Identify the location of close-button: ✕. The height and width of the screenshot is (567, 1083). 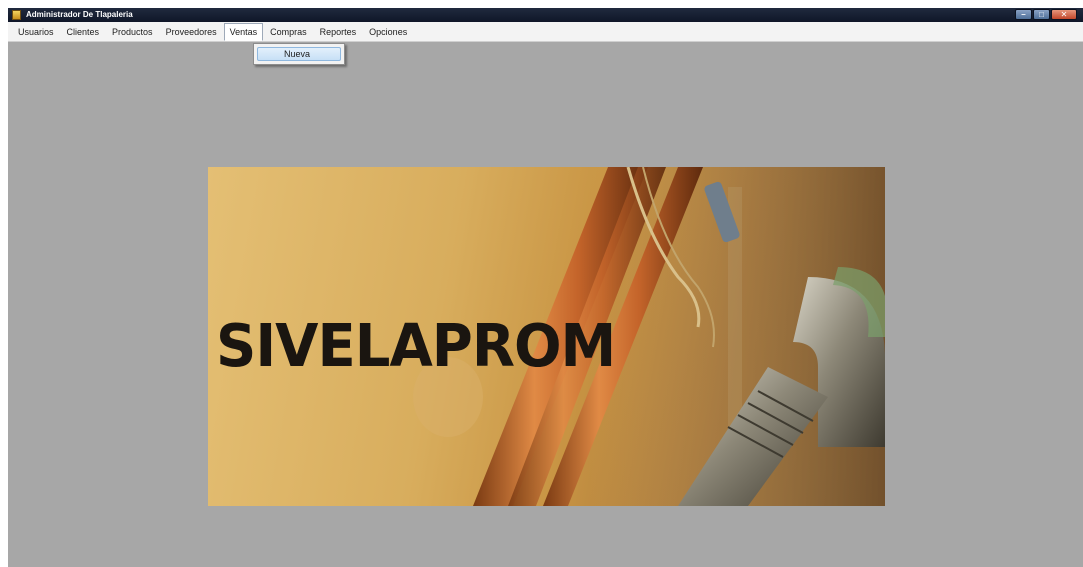
(1064, 14).